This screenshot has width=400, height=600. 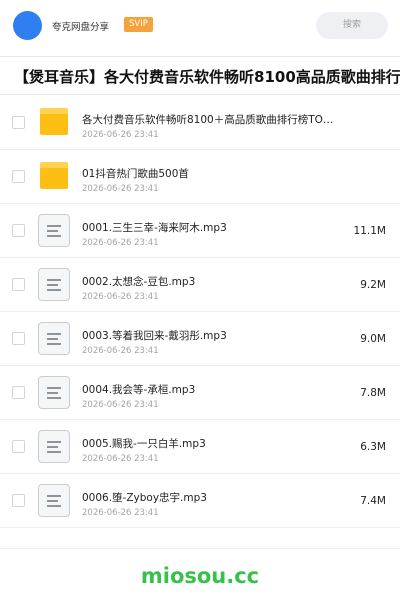 I want to click on file-row: 0006.堕-Zyboy忠宇.mp3 2026-06-26 23:41 7.4M, so click(x=200, y=501).